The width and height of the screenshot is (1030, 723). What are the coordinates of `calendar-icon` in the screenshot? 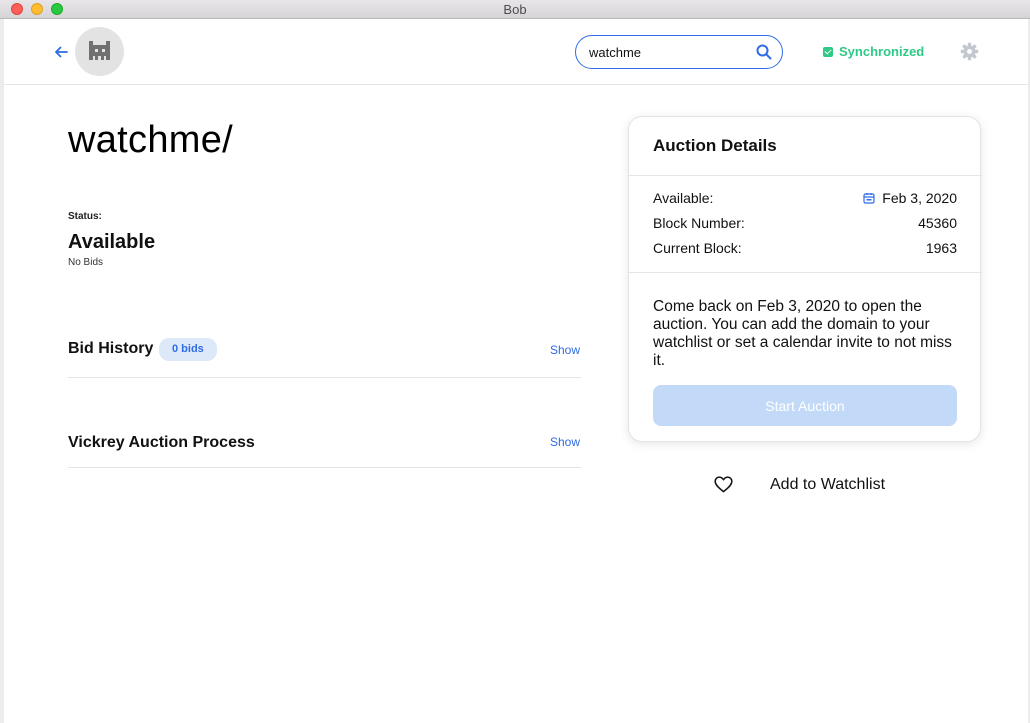 It's located at (869, 198).